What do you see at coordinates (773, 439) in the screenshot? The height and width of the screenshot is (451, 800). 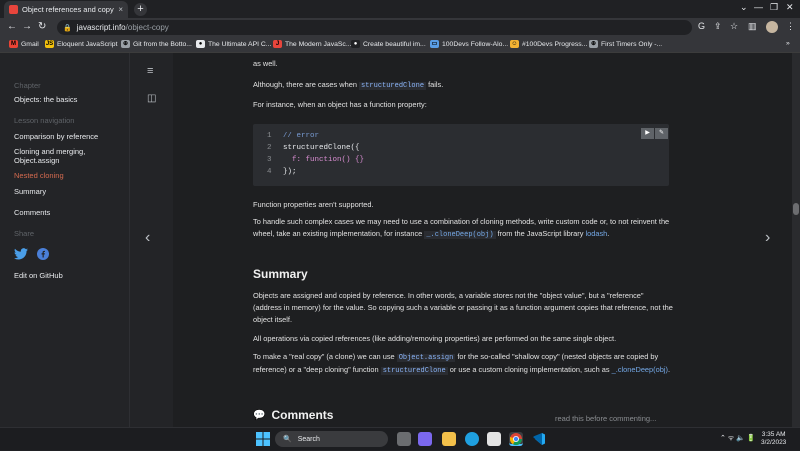 I see `taskbar-clock: 3:35 AM 3/2/2023` at bounding box center [773, 439].